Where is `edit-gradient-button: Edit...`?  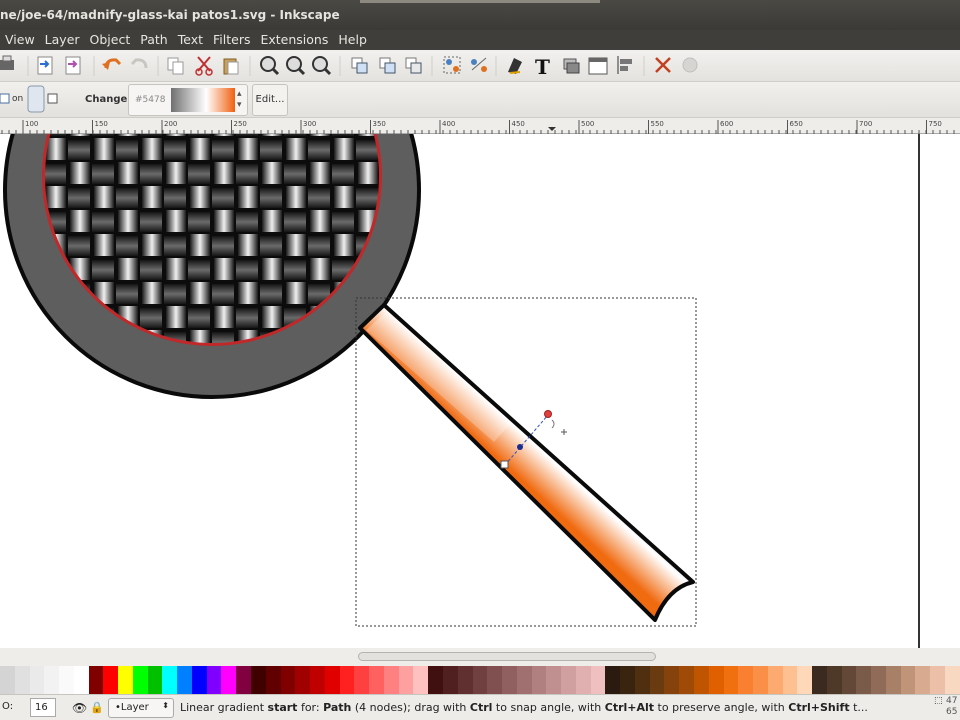 edit-gradient-button: Edit... is located at coordinates (270, 100).